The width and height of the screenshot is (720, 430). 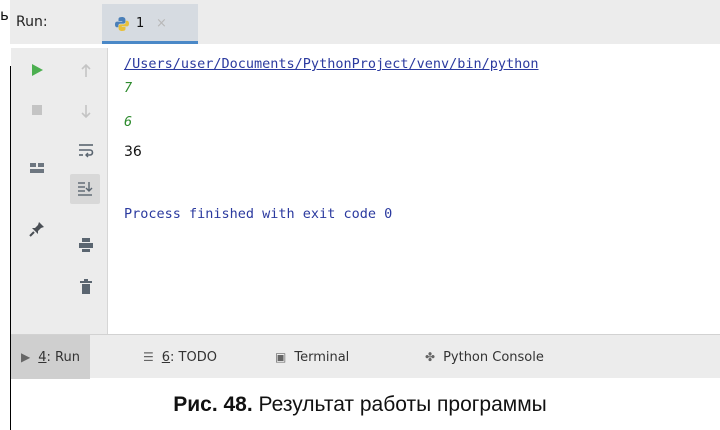 What do you see at coordinates (133, 152) in the screenshot?
I see `console-output-line: 36` at bounding box center [133, 152].